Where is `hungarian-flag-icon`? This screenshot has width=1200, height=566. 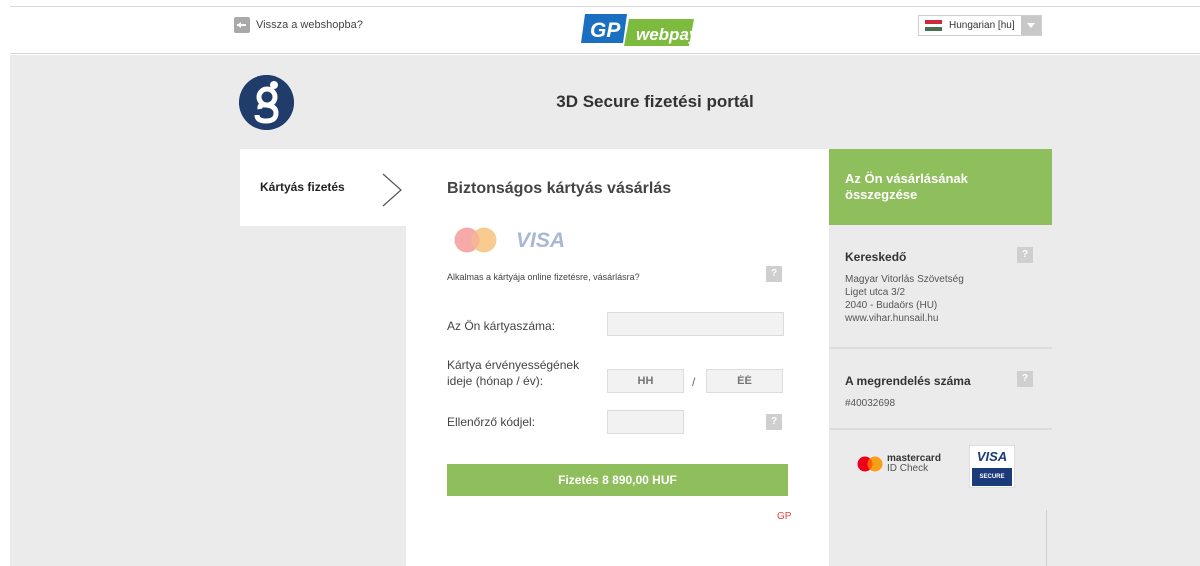 hungarian-flag-icon is located at coordinates (933, 26).